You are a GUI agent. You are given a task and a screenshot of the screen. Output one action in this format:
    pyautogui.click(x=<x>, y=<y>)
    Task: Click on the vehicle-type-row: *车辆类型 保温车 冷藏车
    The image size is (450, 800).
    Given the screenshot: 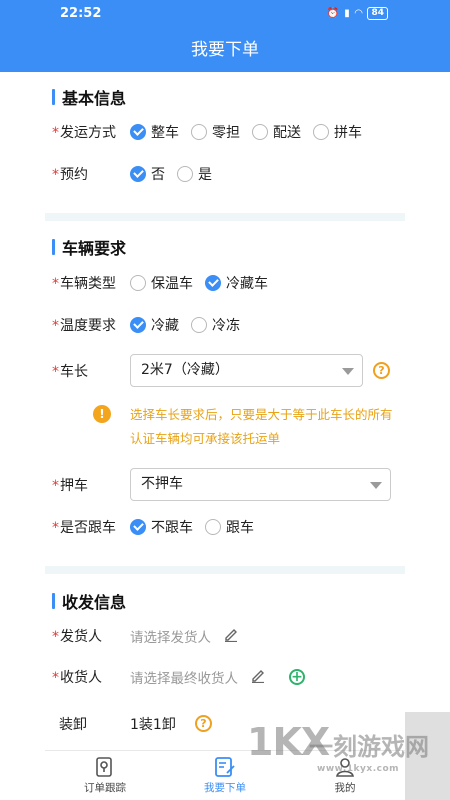 What is the action you would take?
    pyautogui.click(x=166, y=283)
    